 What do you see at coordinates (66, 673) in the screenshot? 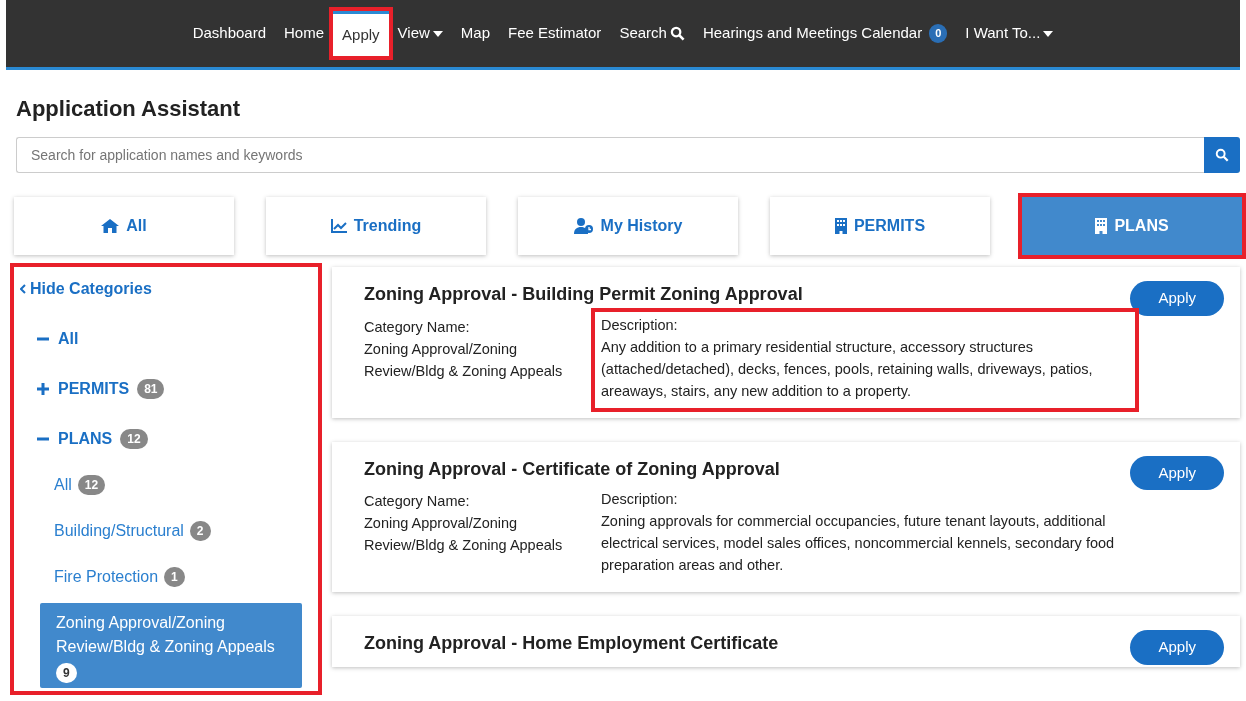
I see `count-badge: 9` at bounding box center [66, 673].